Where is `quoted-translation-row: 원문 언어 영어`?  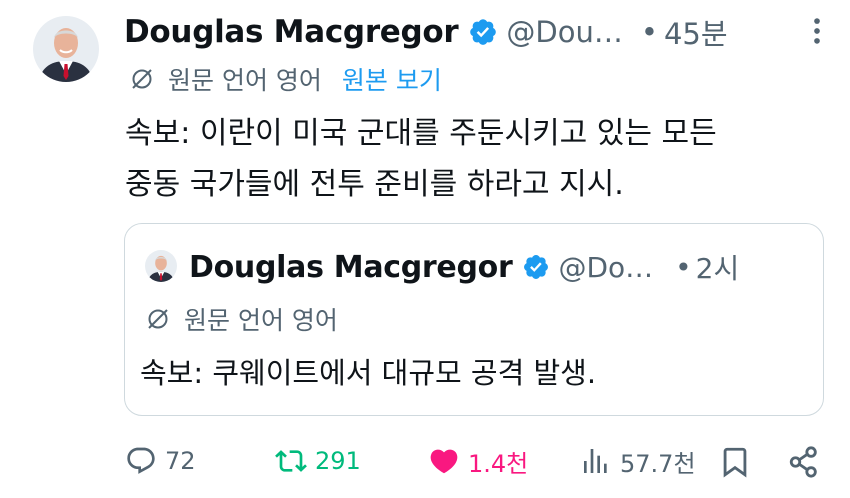
quoted-translation-row: 원문 언어 영어 is located at coordinates (242, 319).